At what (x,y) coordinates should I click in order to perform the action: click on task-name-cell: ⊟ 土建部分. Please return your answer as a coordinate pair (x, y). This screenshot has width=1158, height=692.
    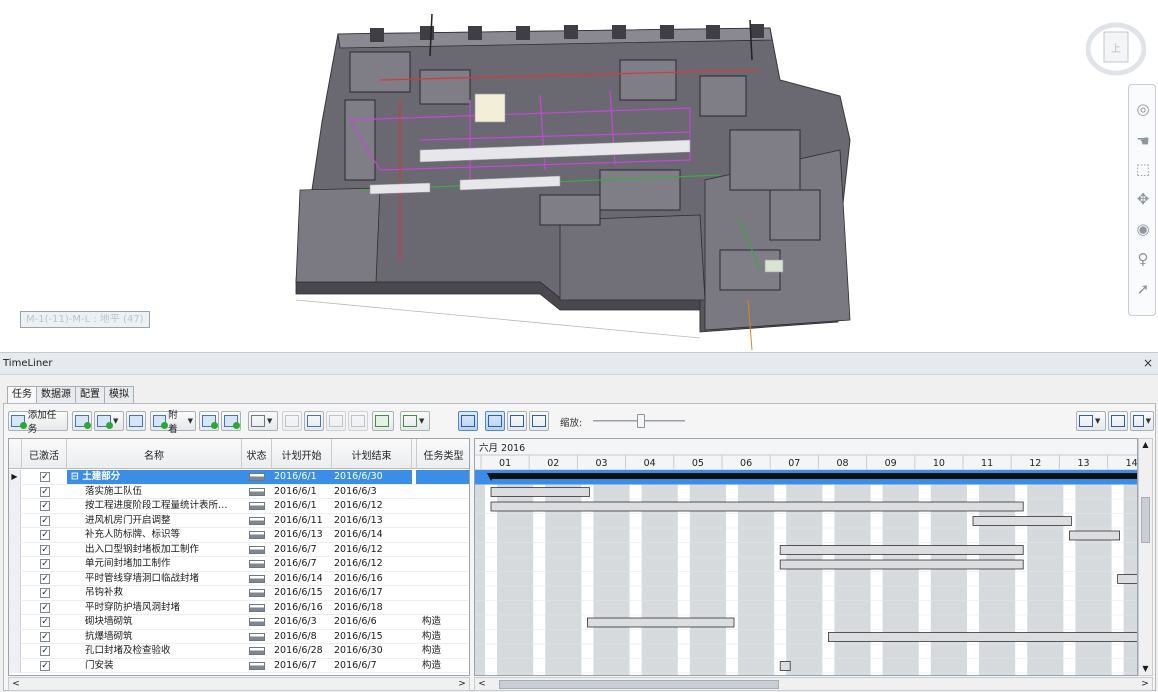
    Looking at the image, I should click on (154, 477).